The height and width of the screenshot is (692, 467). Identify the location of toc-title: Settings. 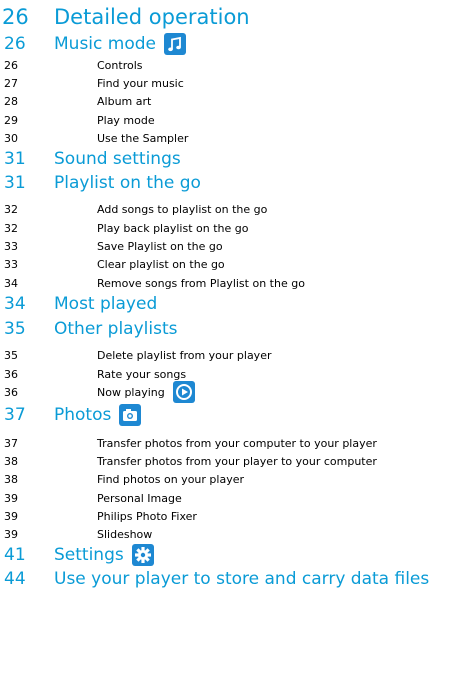
(104, 555).